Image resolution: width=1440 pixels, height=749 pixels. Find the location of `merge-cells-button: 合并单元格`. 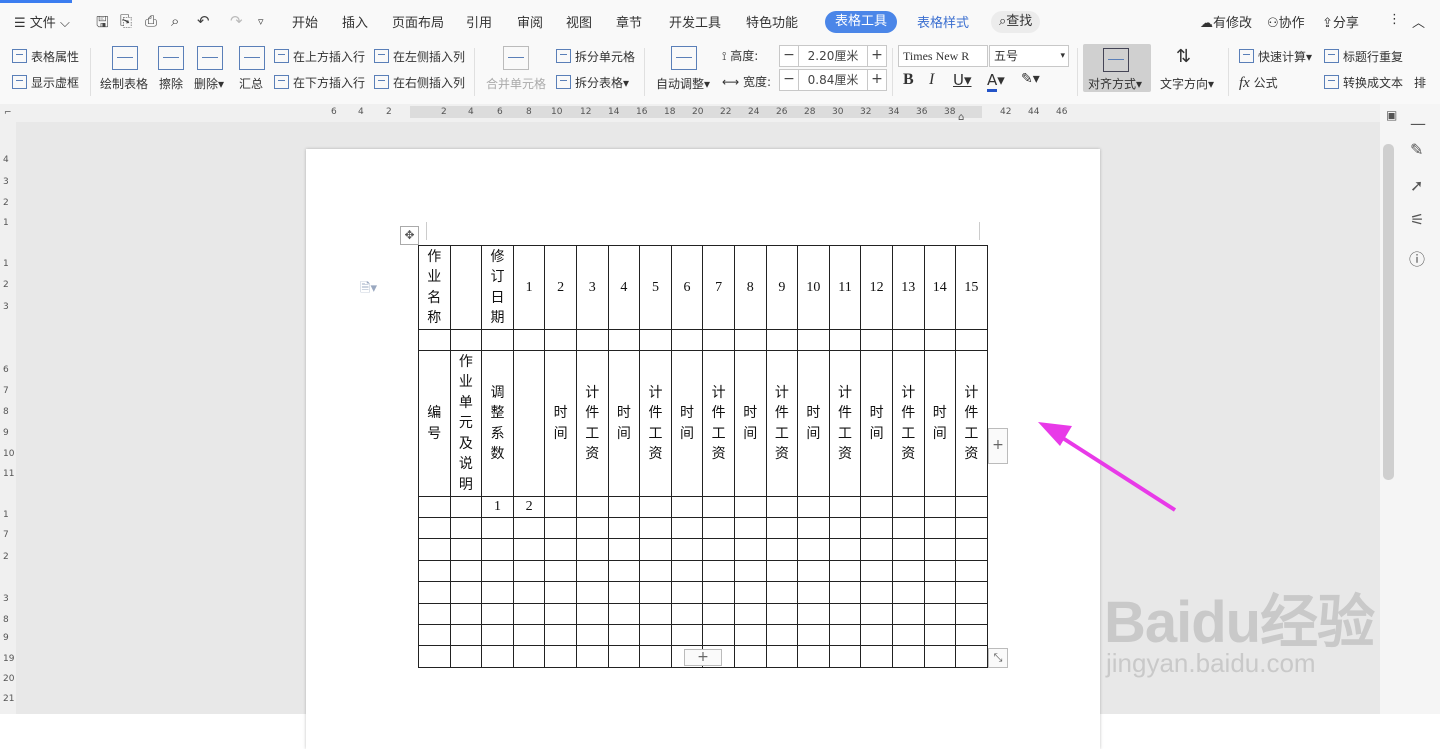

merge-cells-button: 合并单元格 is located at coordinates (516, 83).